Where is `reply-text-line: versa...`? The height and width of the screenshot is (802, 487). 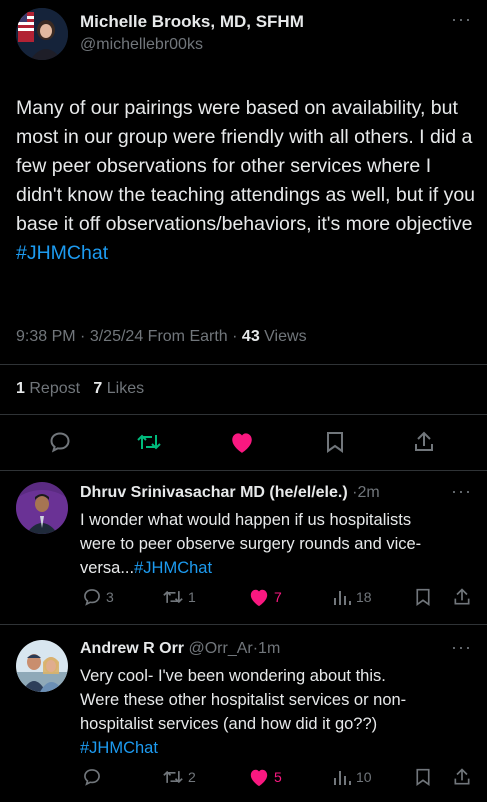
reply-text-line: versa... is located at coordinates (107, 568).